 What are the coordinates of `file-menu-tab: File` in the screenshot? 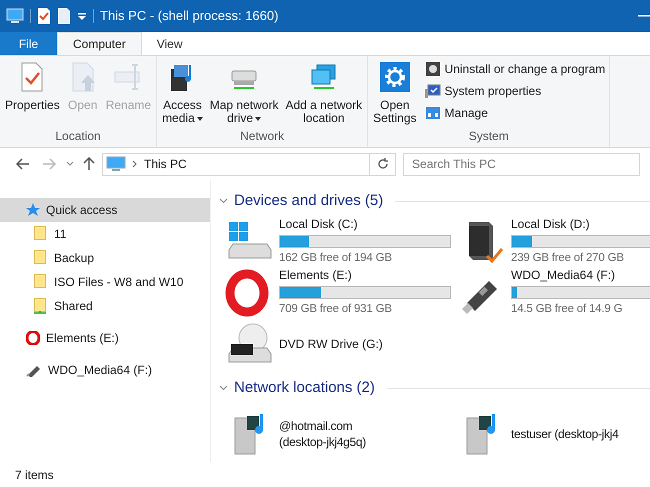 It's located at (28, 43).